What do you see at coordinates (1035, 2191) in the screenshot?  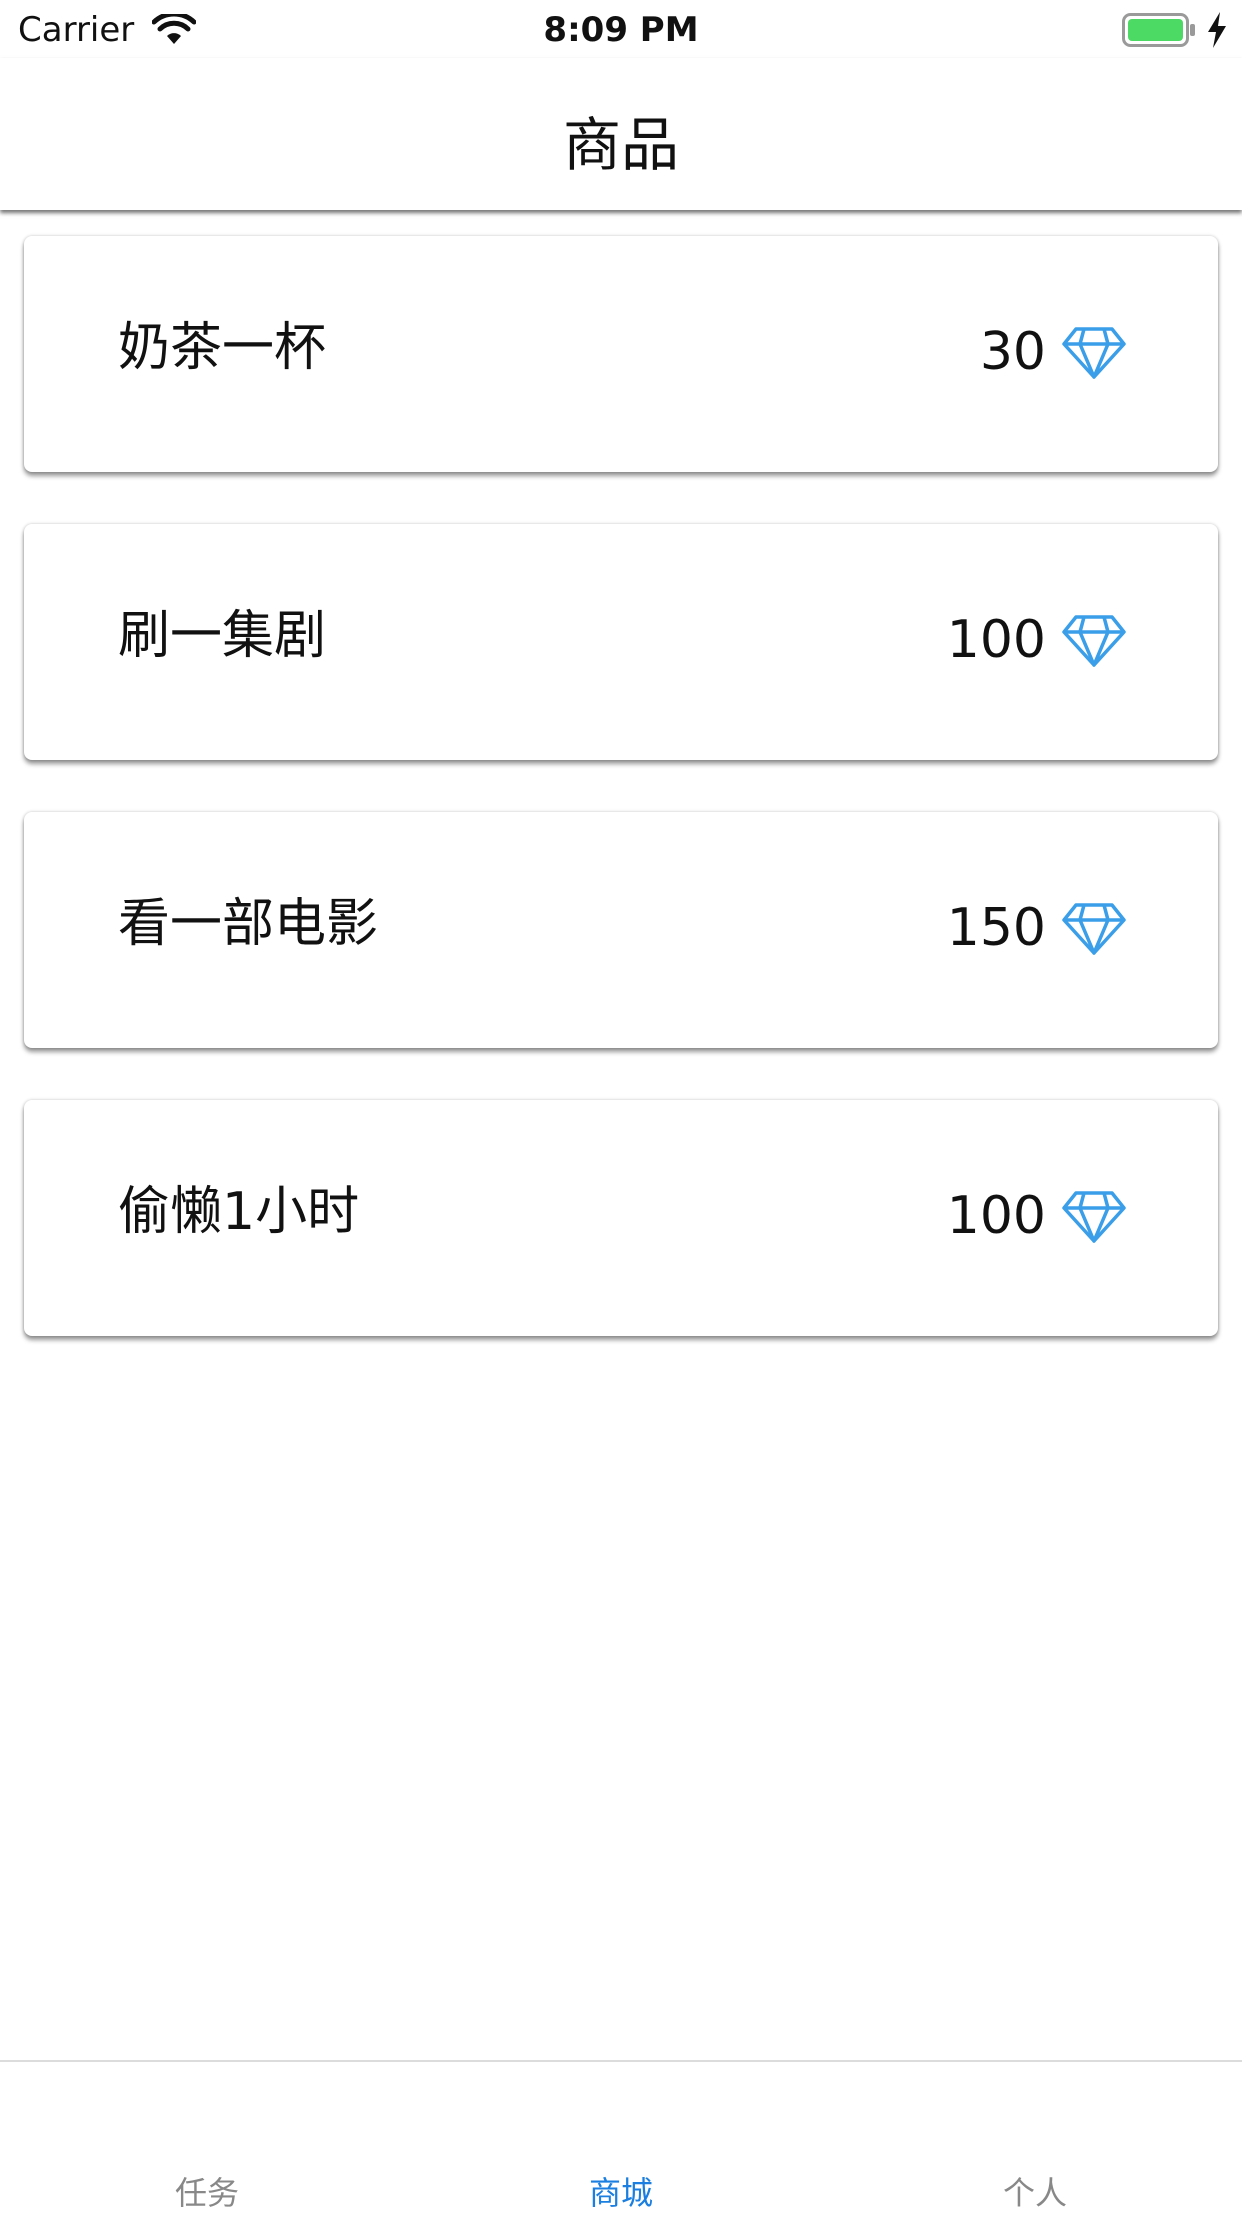 I see `tab-profile: 个人` at bounding box center [1035, 2191].